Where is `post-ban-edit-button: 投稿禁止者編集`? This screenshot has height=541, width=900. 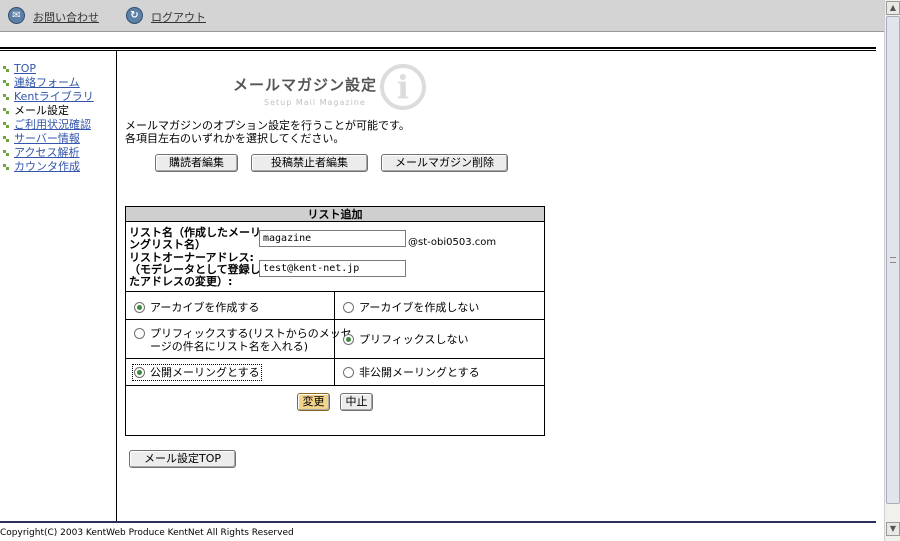 post-ban-edit-button: 投稿禁止者編集 is located at coordinates (309, 163).